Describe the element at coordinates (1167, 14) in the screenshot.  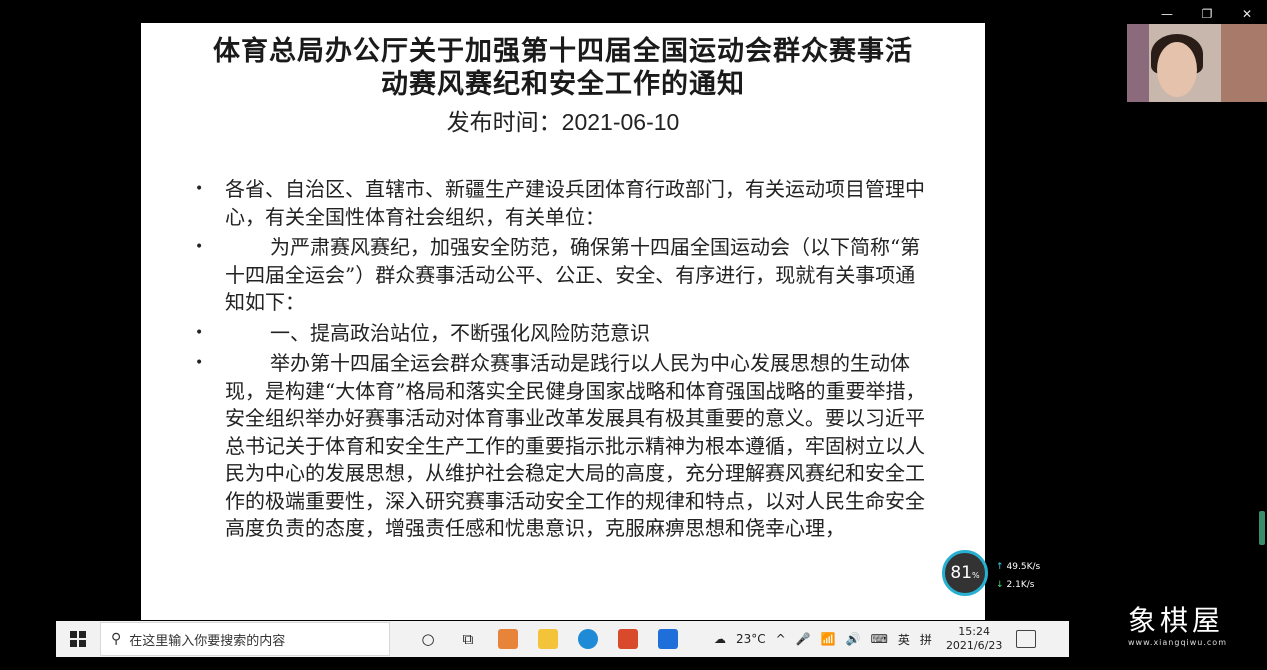
I see `minimize-icon: —` at that location.